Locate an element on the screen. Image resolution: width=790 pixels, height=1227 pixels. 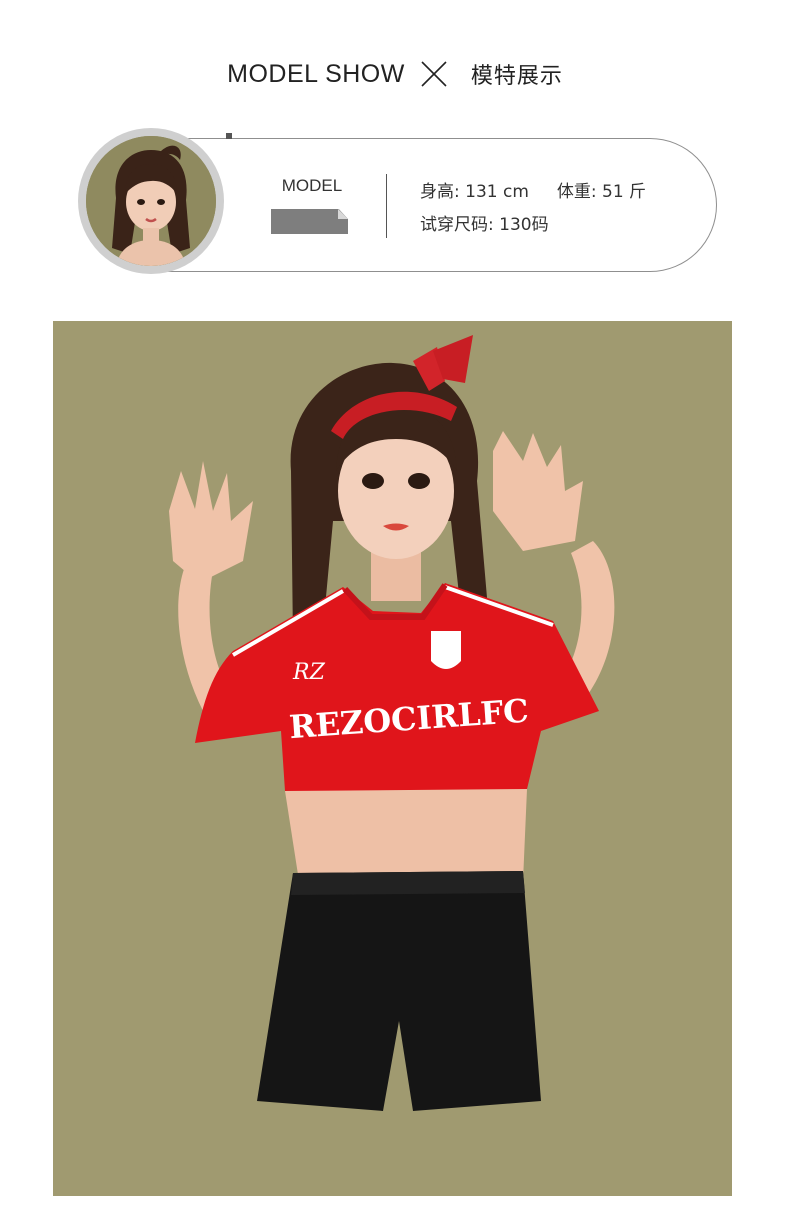
header-title-en: MODEL SHOW is located at coordinates (316, 73).